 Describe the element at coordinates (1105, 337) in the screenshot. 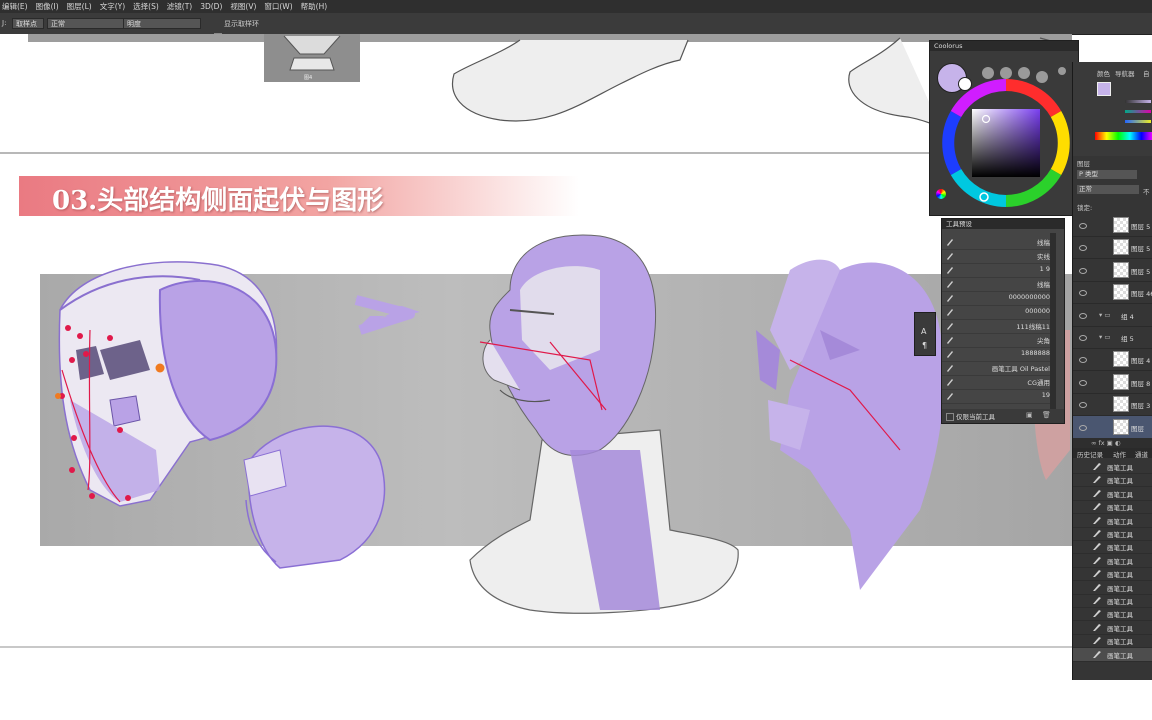

I see `folder-icon: ▾ ▭` at that location.